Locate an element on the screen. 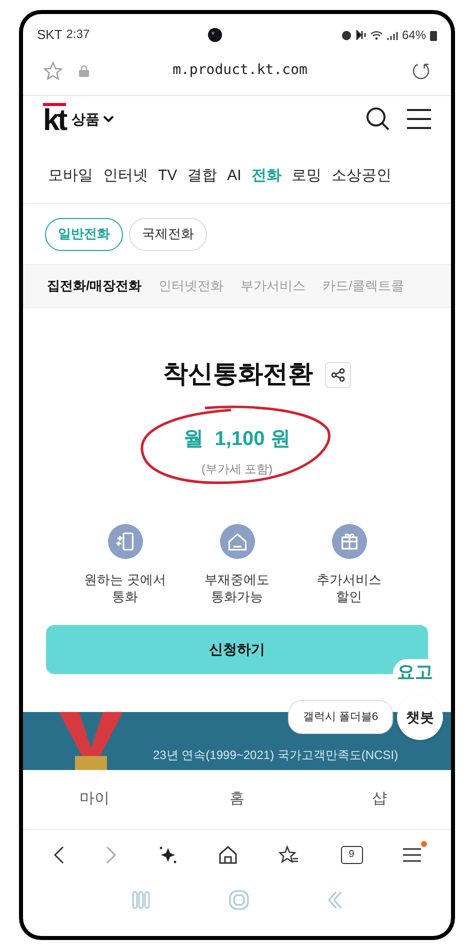 This screenshot has width=474, height=948. category-tab: 결합 is located at coordinates (202, 176).